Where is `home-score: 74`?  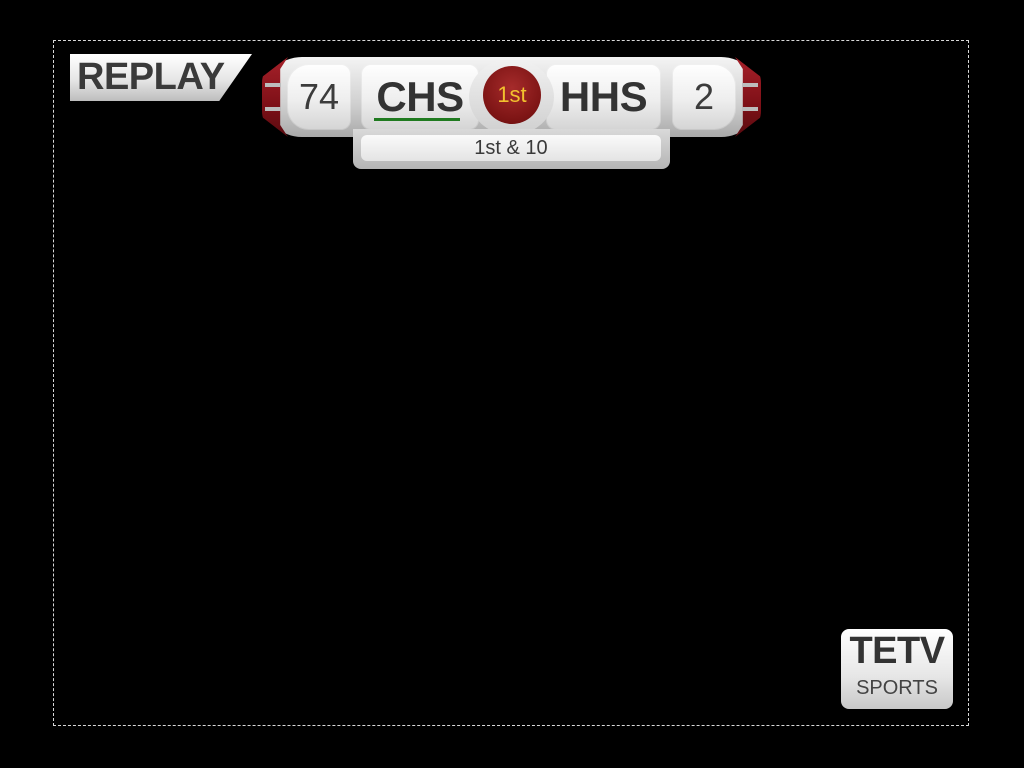 home-score: 74 is located at coordinates (319, 96).